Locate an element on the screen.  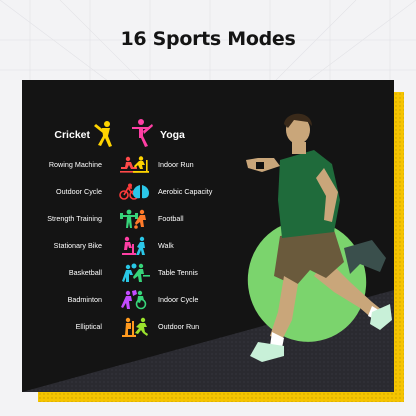
walk-icon is located at coordinates (140, 245).